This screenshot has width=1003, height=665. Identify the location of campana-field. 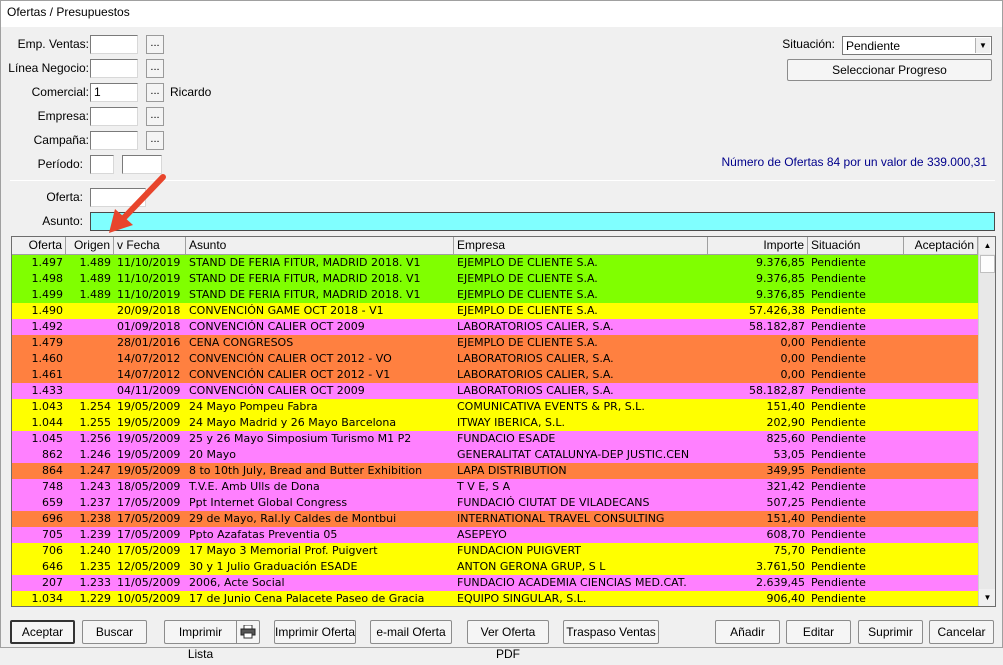
(114, 140).